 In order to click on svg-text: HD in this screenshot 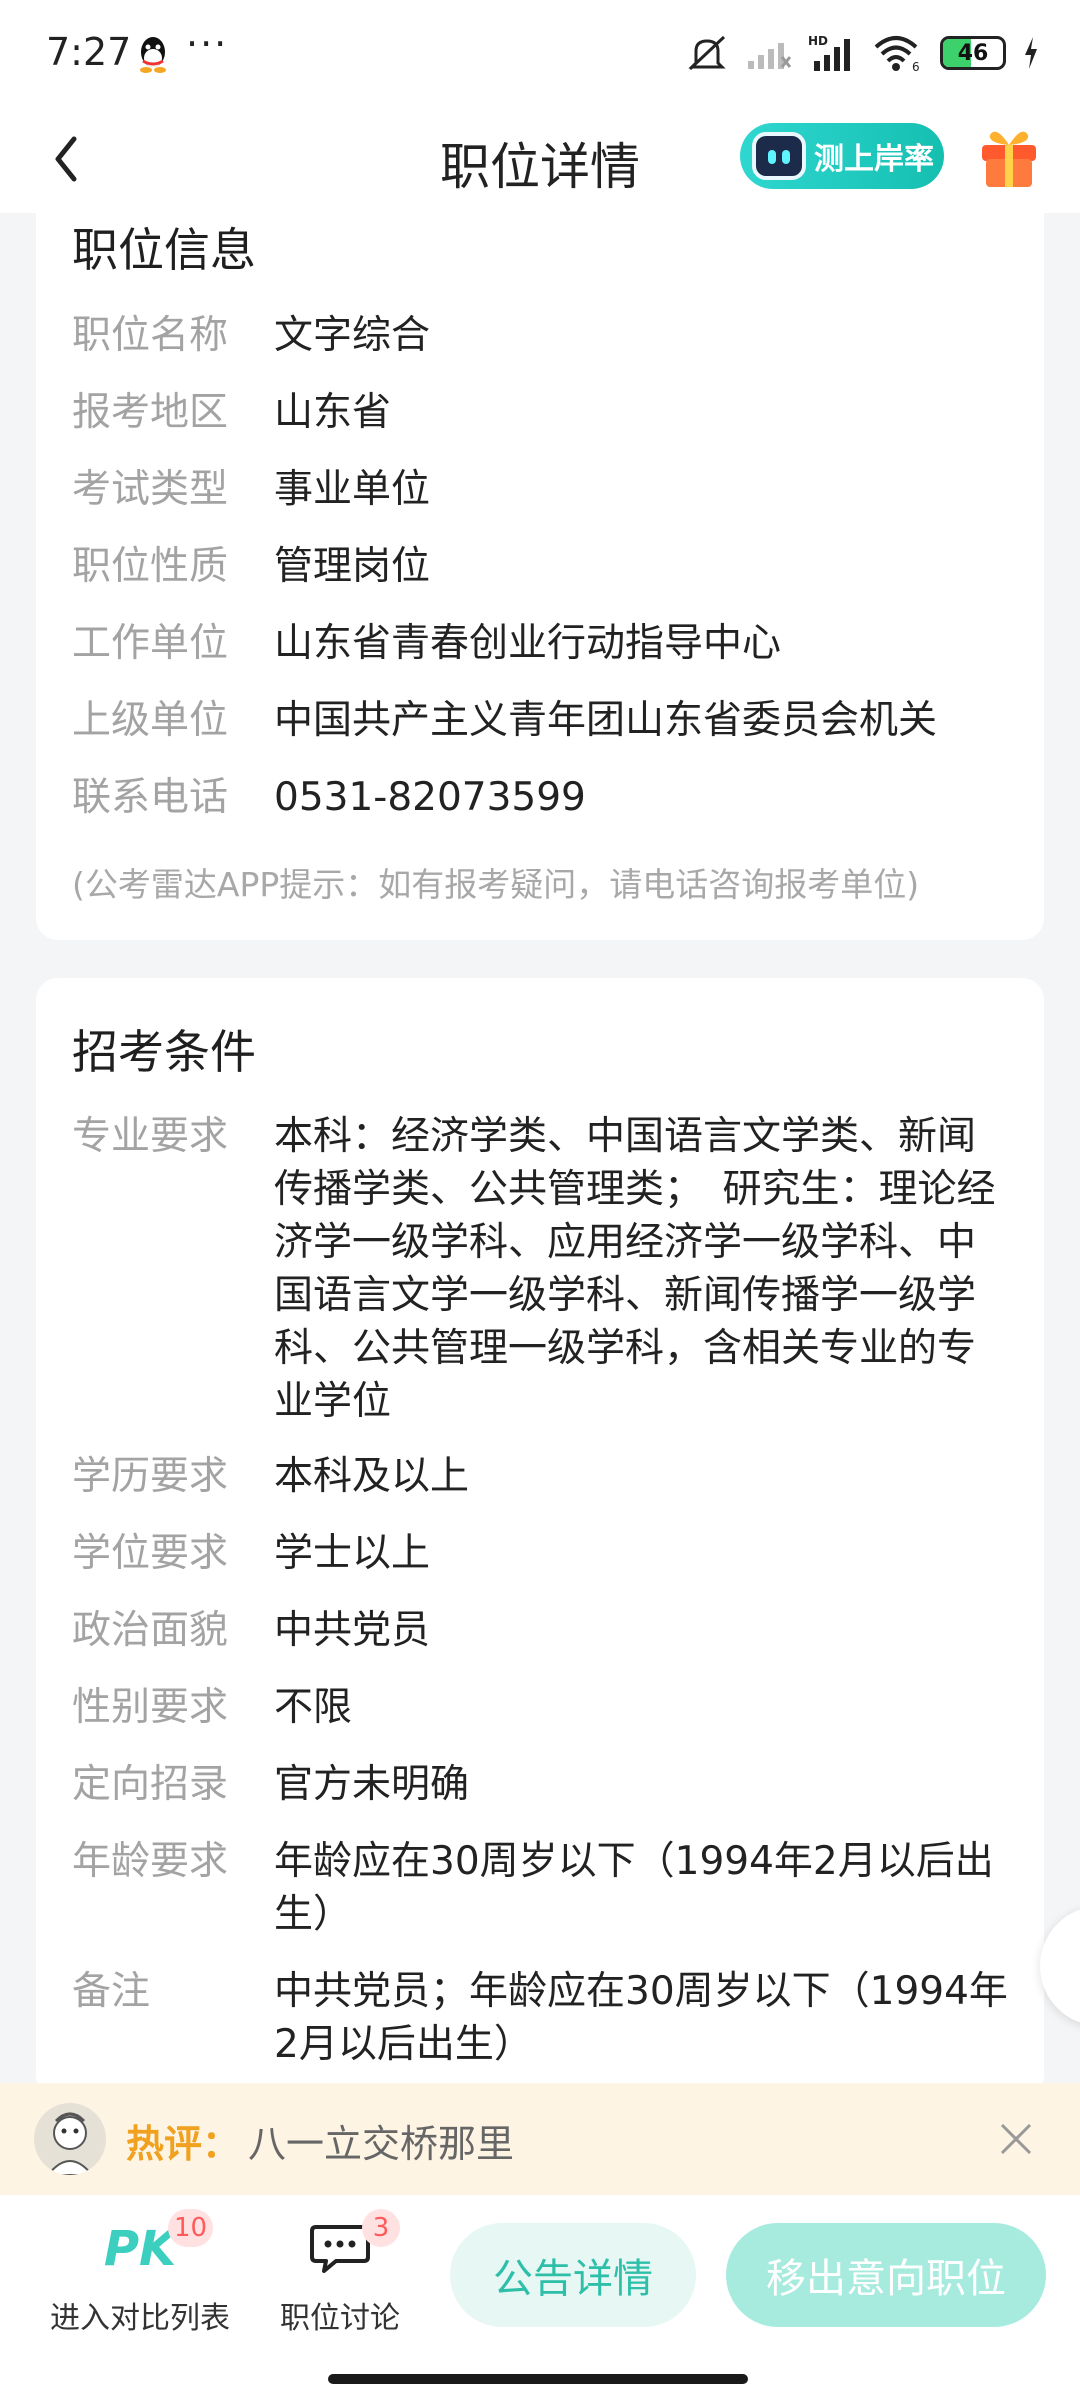, I will do `click(818, 41)`.